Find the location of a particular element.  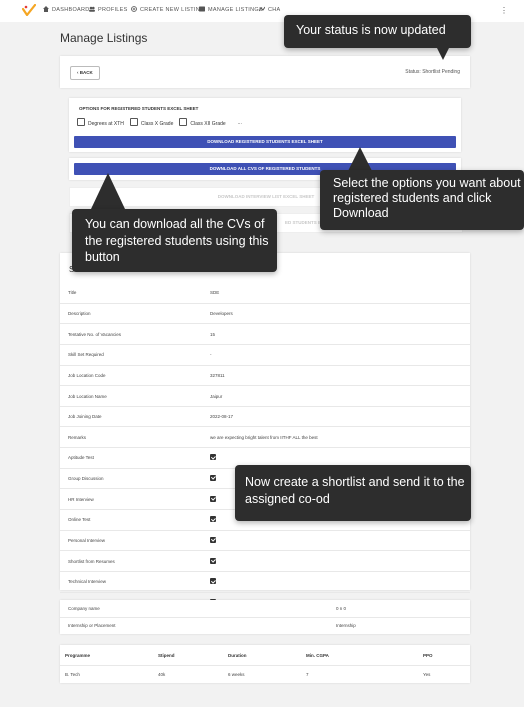

checkbox-label: Class X Grade is located at coordinates (157, 124).